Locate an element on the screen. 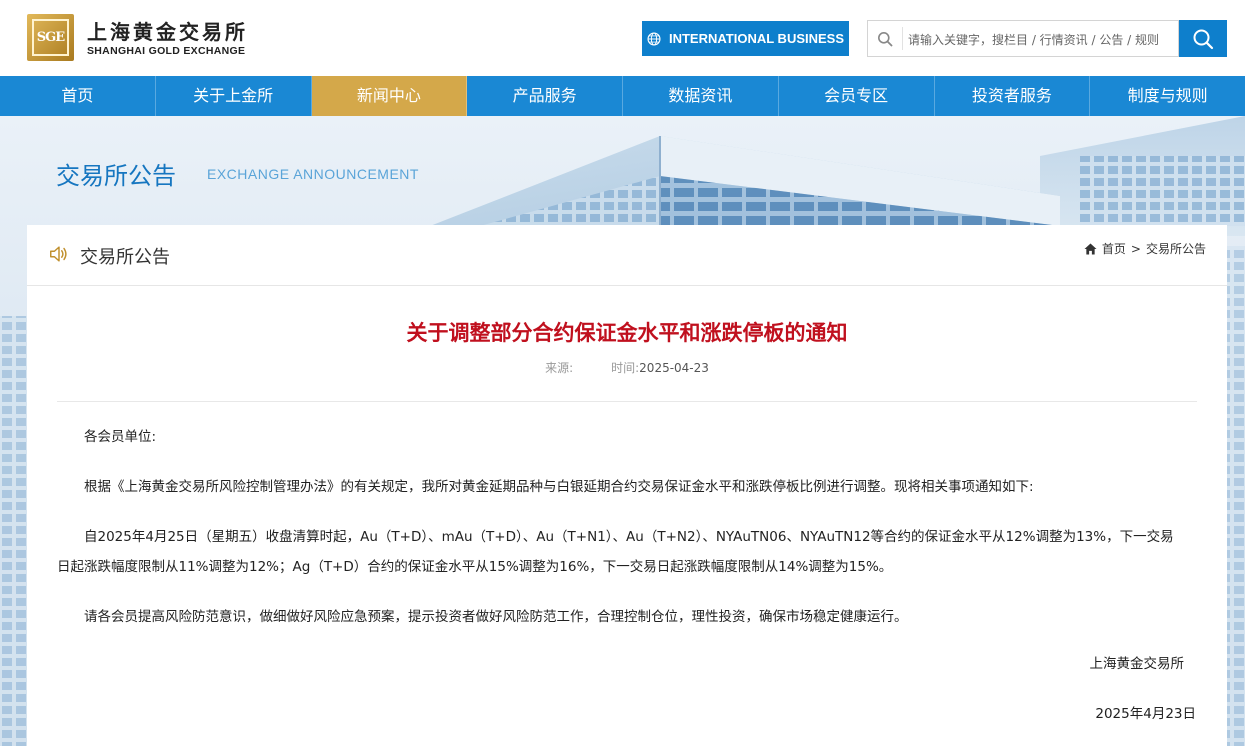 This screenshot has width=1245, height=746. globe-icon is located at coordinates (654, 38).